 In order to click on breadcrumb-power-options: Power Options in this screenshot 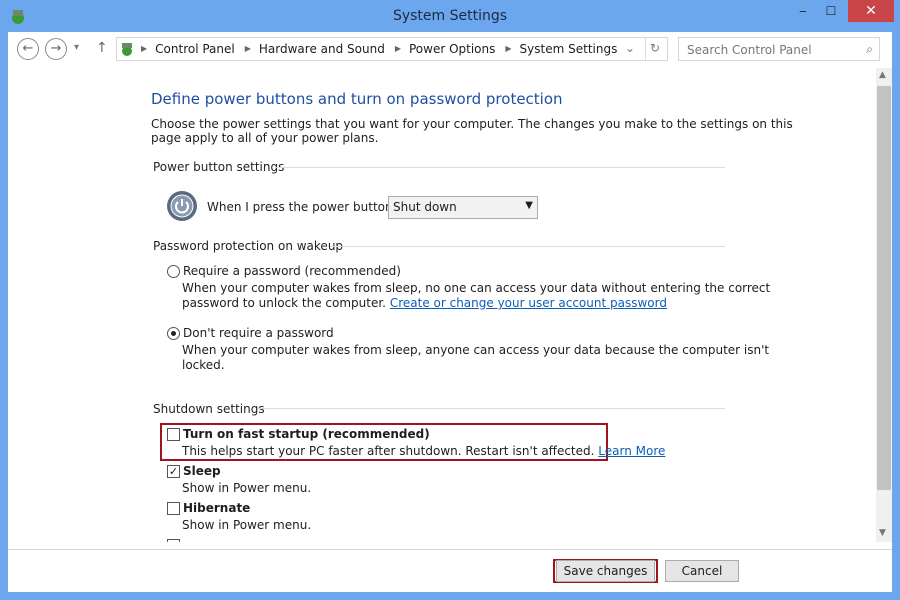, I will do `click(452, 49)`.